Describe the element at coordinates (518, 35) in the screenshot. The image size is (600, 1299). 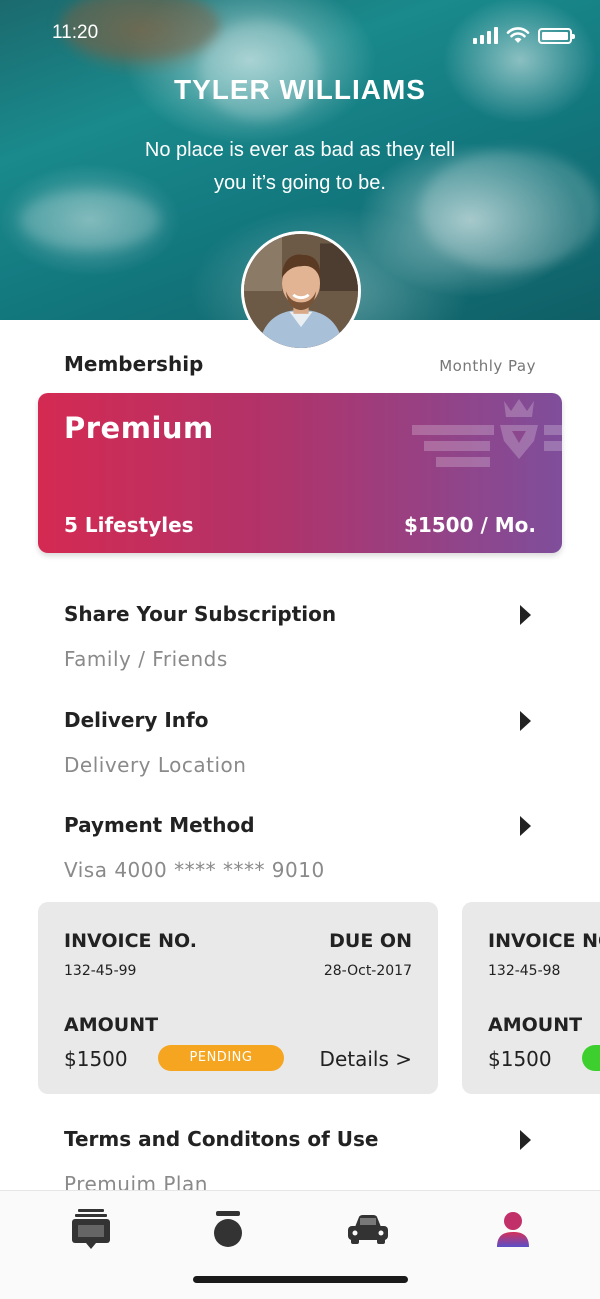
I see `wifi-icon` at that location.